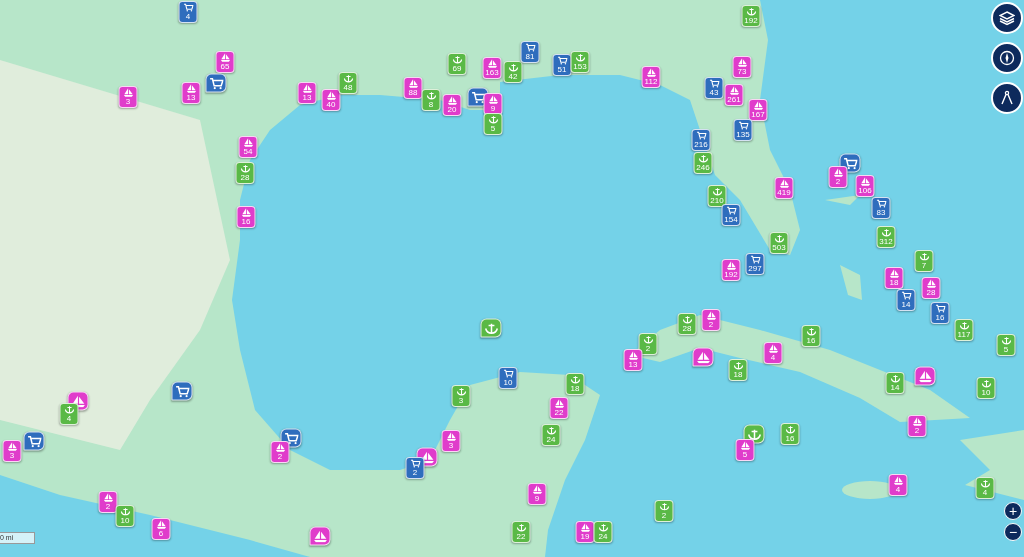 The width and height of the screenshot is (1024, 557). I want to click on shop-marker: 135, so click(743, 130).